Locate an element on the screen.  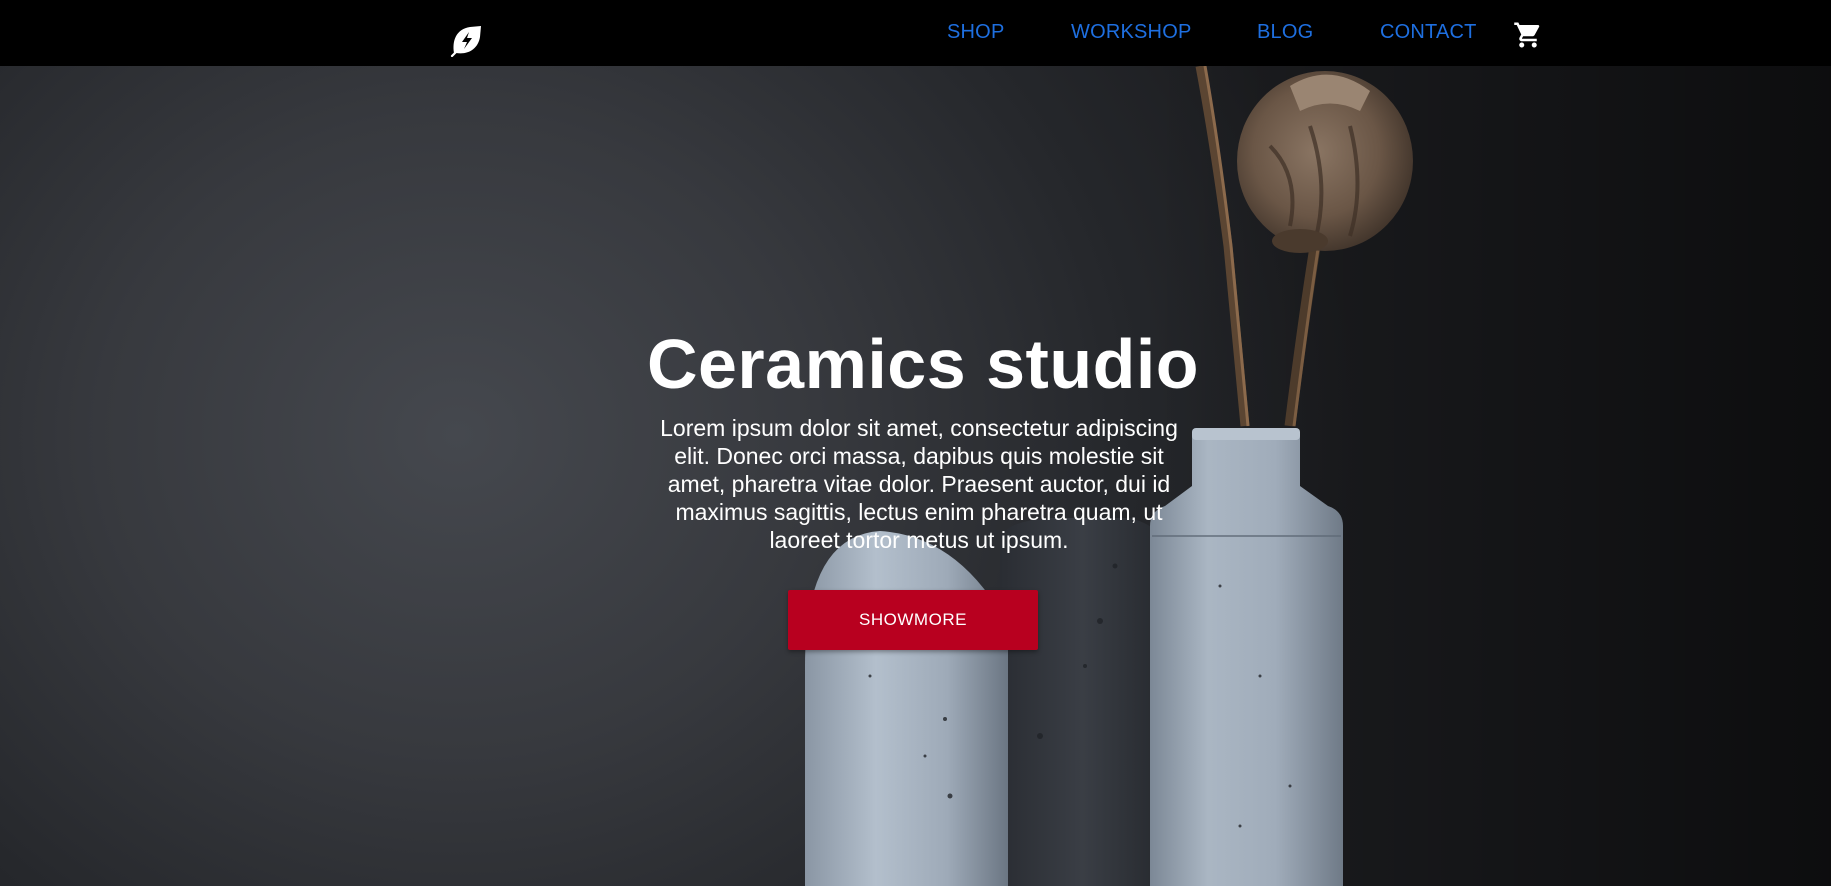
showmore-button: SHOWMORE is located at coordinates (913, 620).